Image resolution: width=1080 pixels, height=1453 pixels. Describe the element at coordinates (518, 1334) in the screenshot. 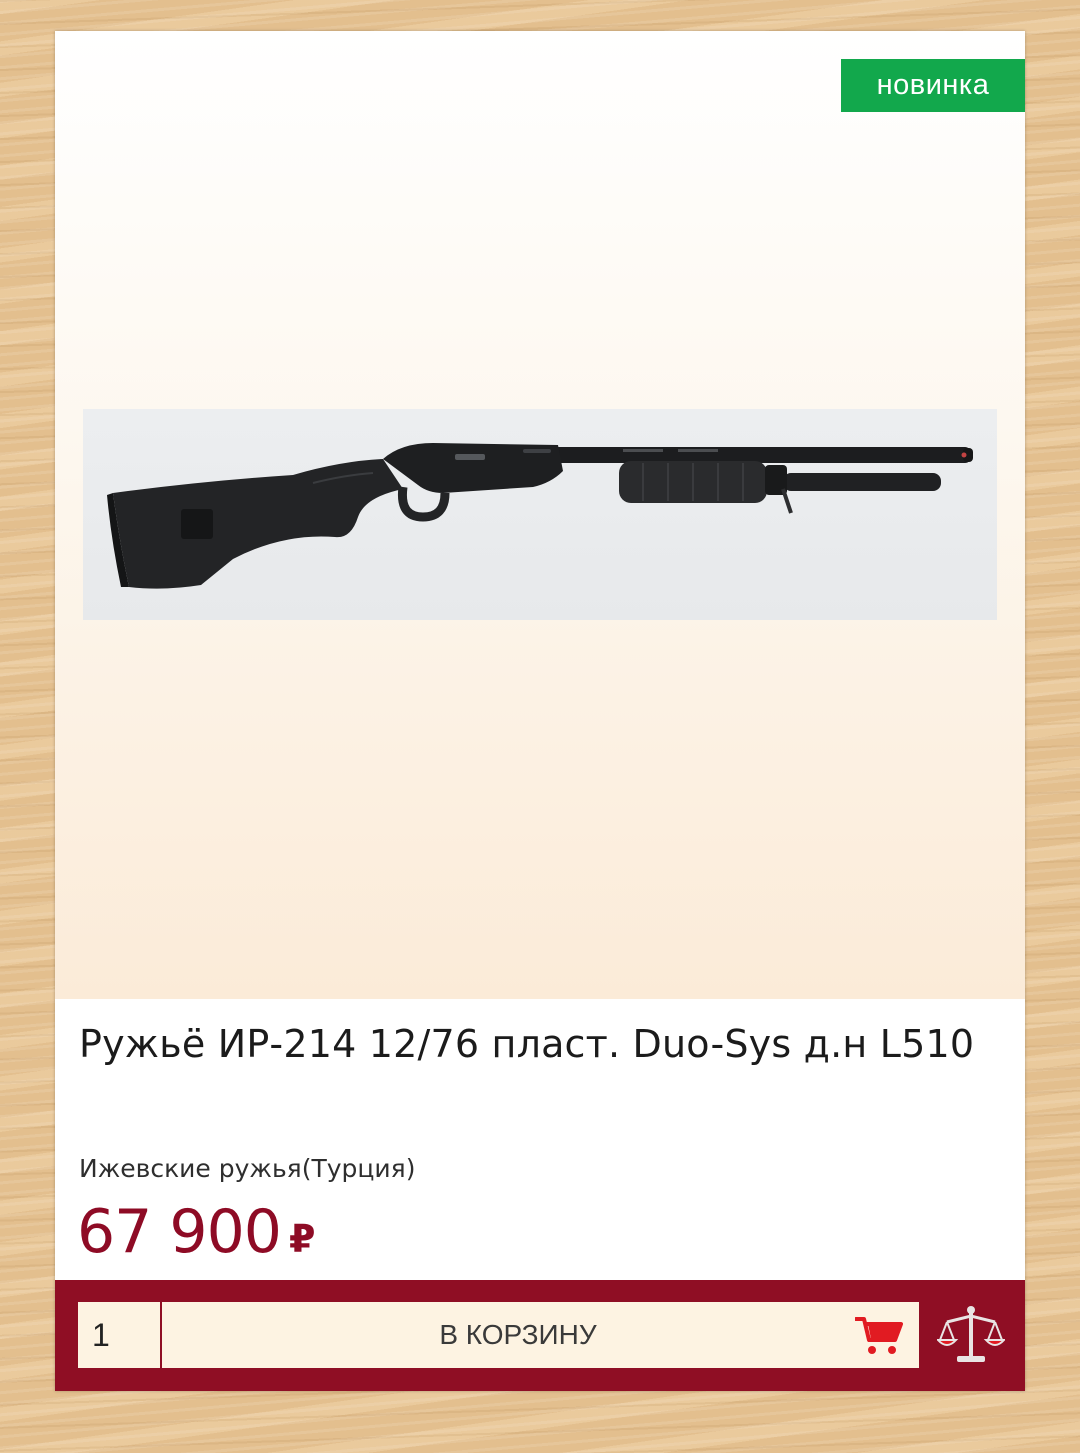

I see `add-to-cart-label: В КОРЗИНУ` at that location.